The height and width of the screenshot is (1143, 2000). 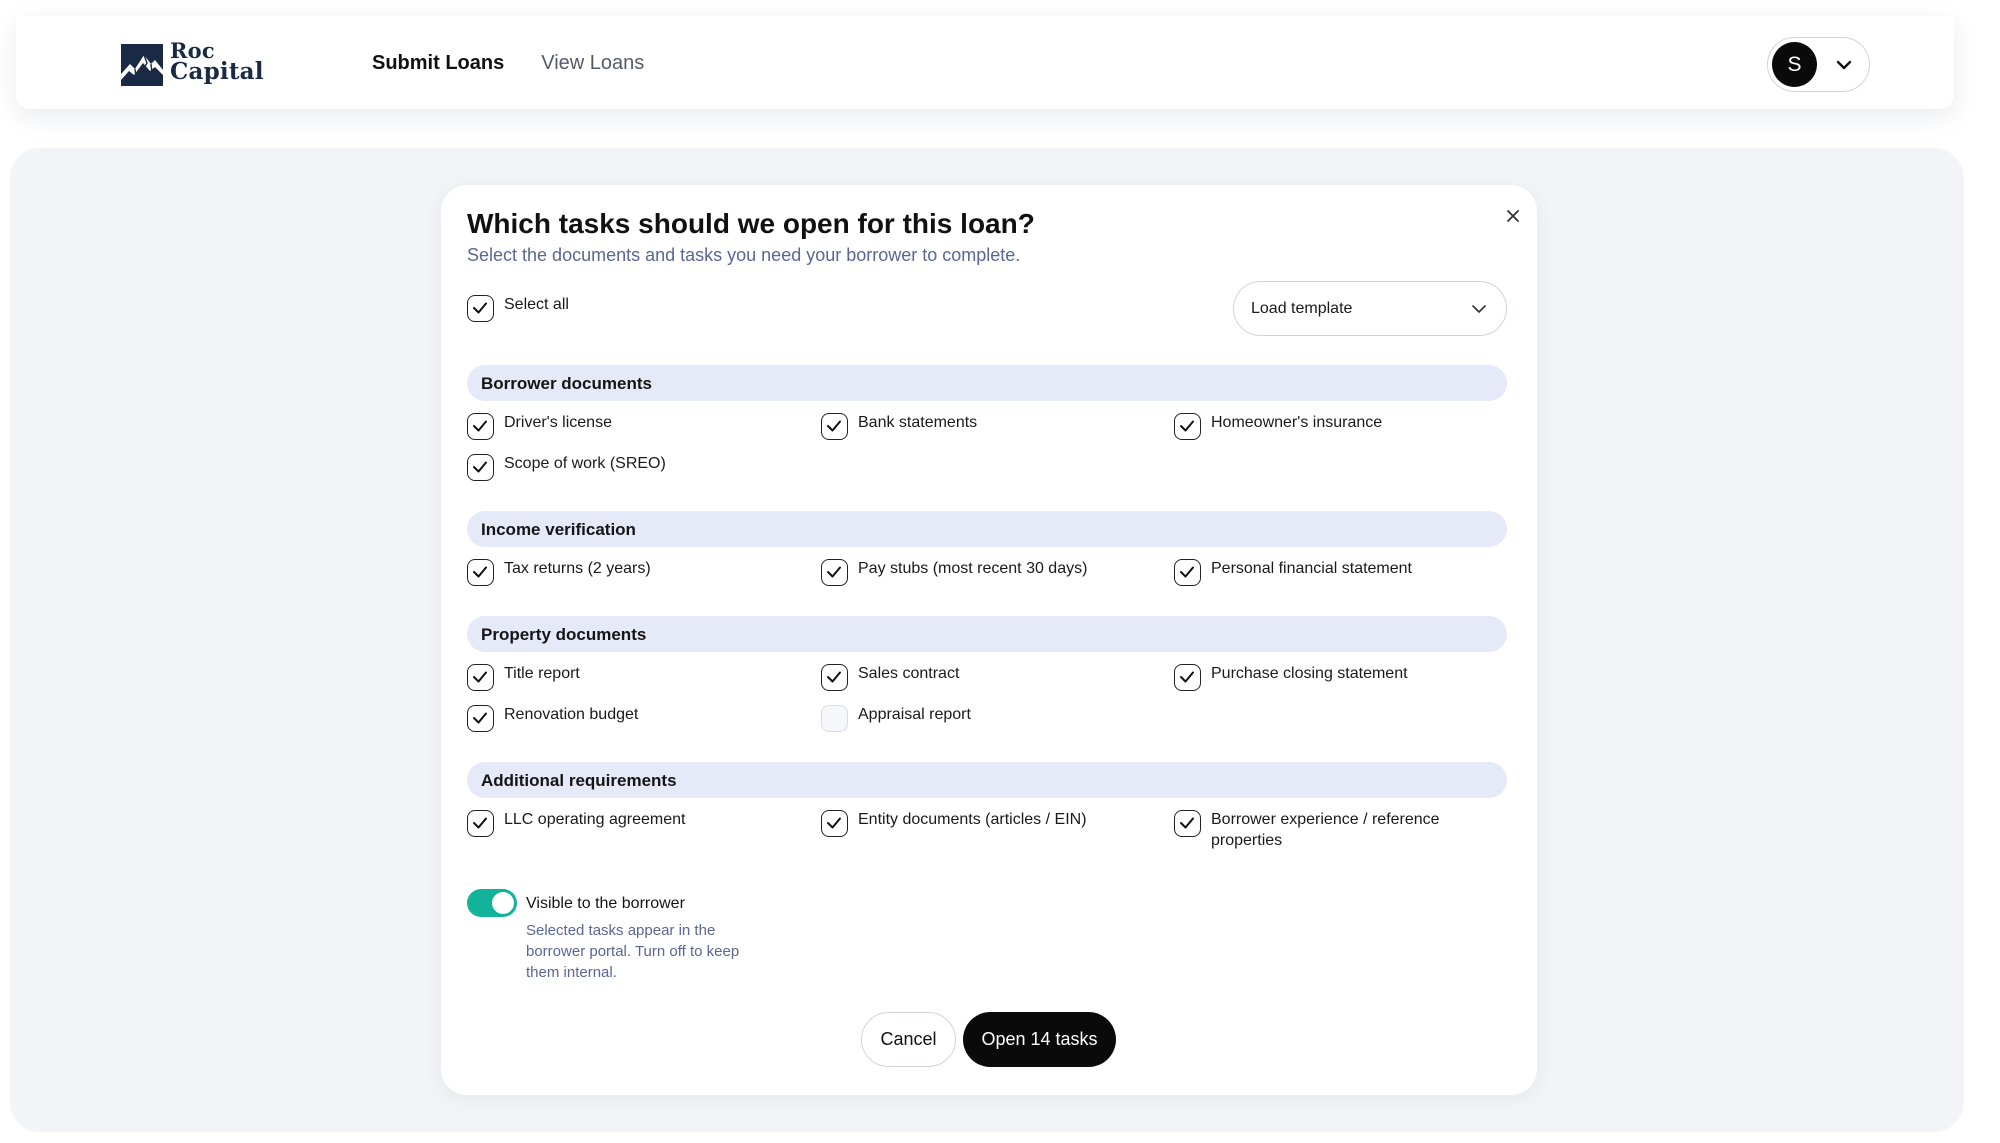 I want to click on task-checkbox-drivers-license: Driver's license, so click(x=539, y=426).